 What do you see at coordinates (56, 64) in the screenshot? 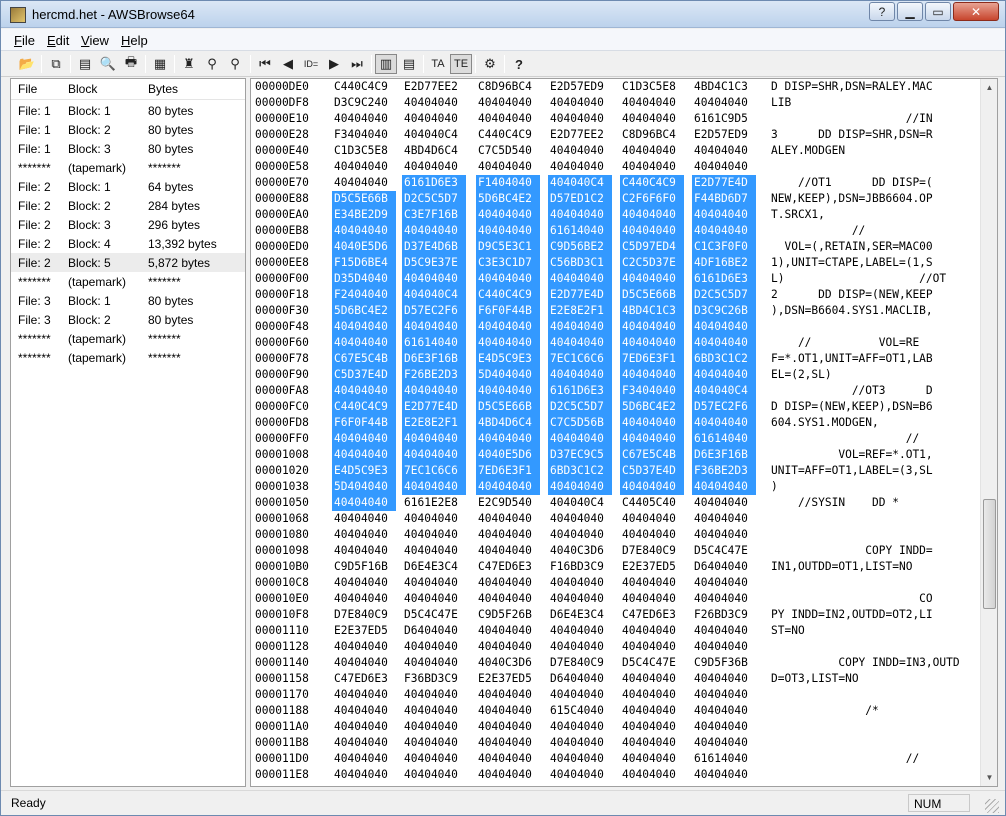
I see `copy-icon: ⧉` at bounding box center [56, 64].